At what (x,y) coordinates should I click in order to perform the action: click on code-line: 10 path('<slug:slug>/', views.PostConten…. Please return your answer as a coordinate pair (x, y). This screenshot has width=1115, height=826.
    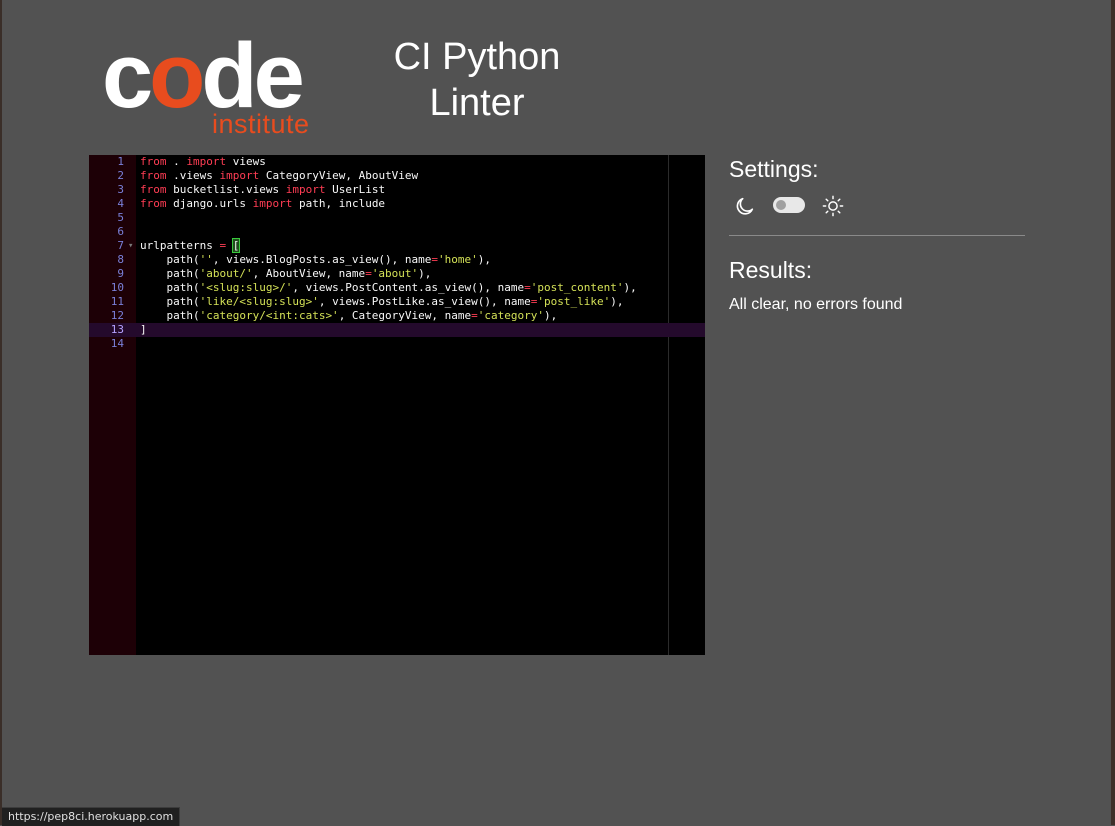
    Looking at the image, I should click on (397, 288).